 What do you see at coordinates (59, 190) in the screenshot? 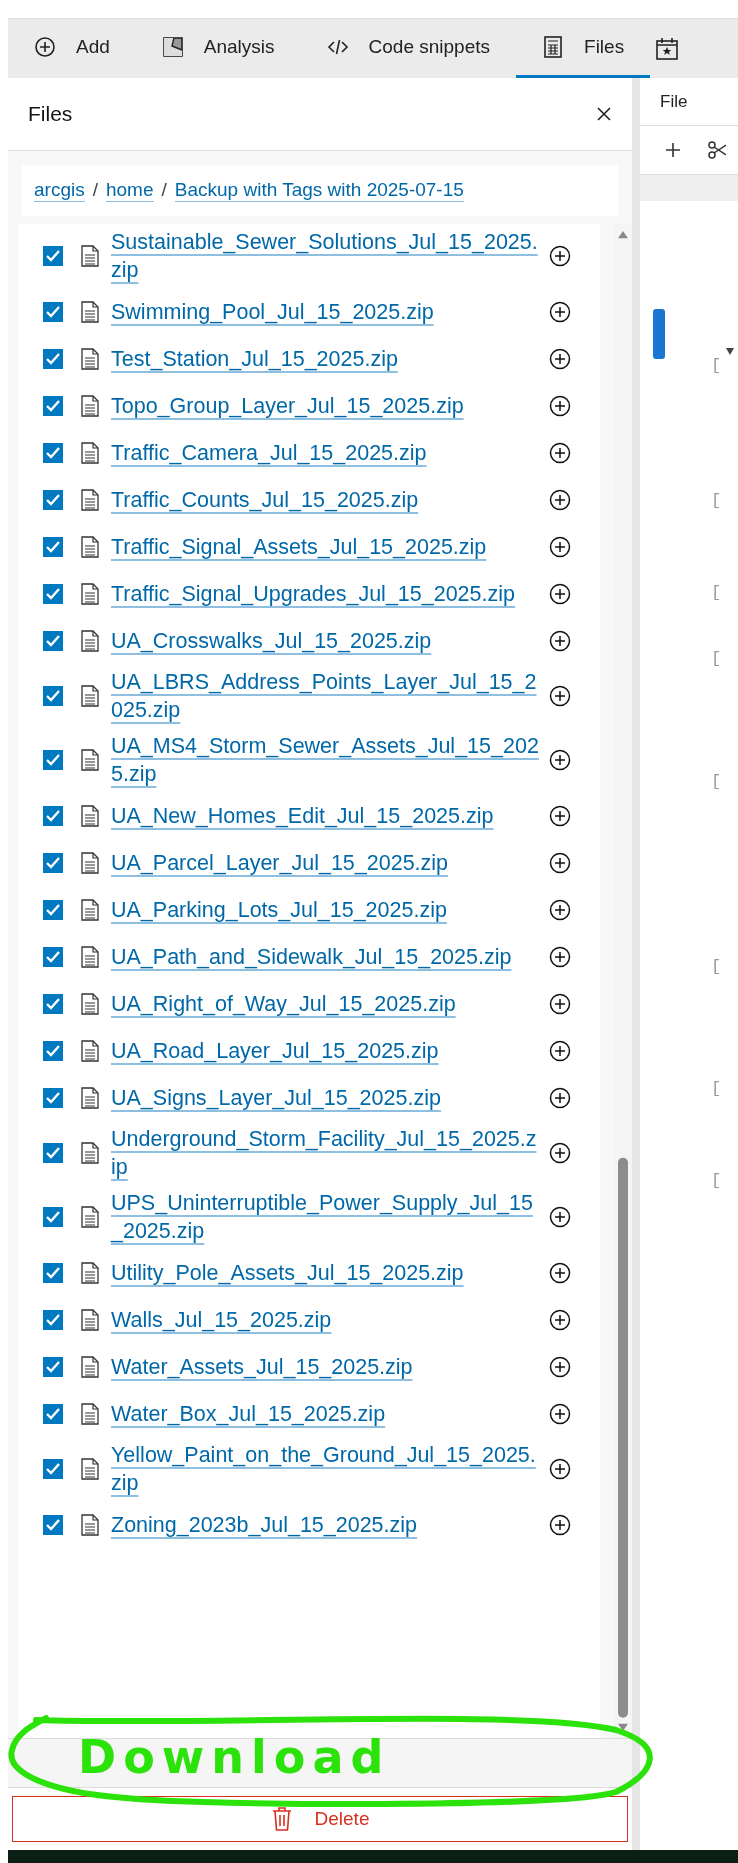
I see `breadcrumb-link: arcgis` at bounding box center [59, 190].